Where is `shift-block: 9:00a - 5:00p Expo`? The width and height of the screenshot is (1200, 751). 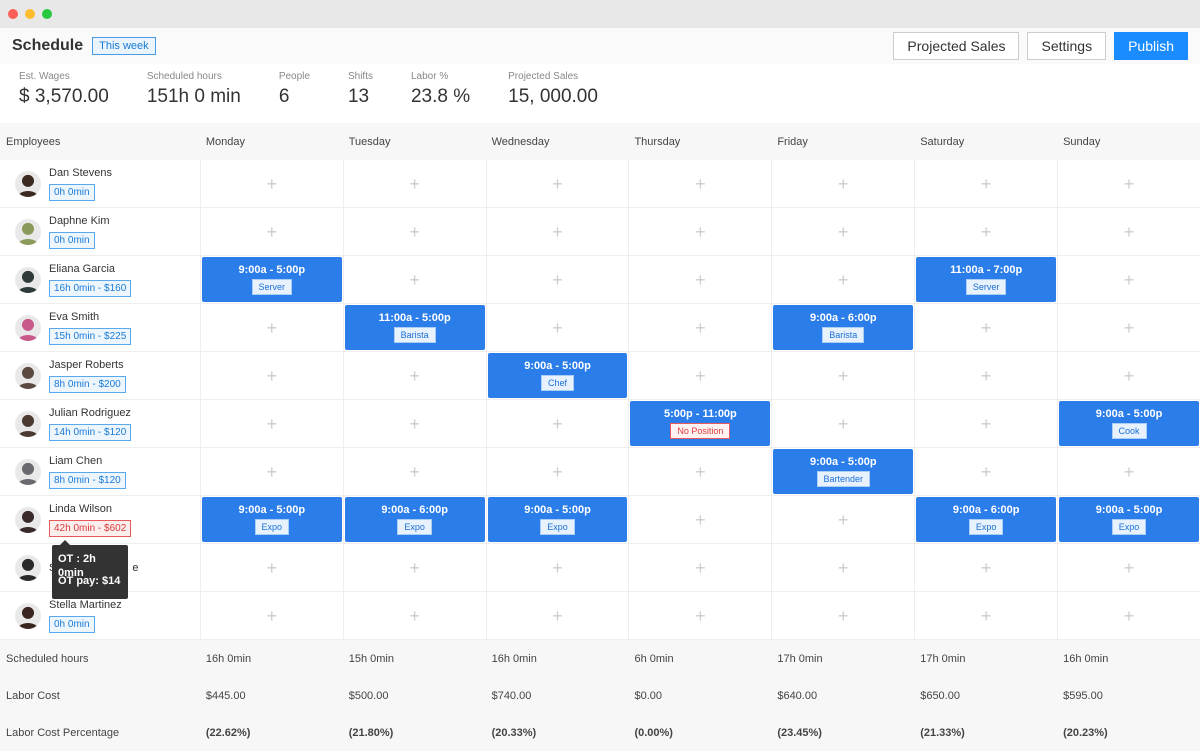 shift-block: 9:00a - 5:00p Expo is located at coordinates (1129, 519).